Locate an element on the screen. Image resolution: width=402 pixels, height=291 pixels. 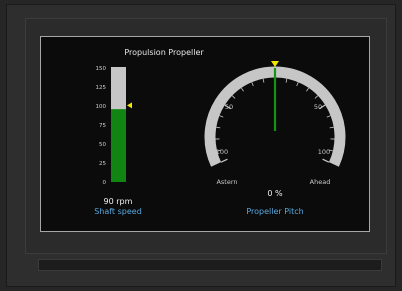
pitch-reading: 0 % is located at coordinates (275, 193).